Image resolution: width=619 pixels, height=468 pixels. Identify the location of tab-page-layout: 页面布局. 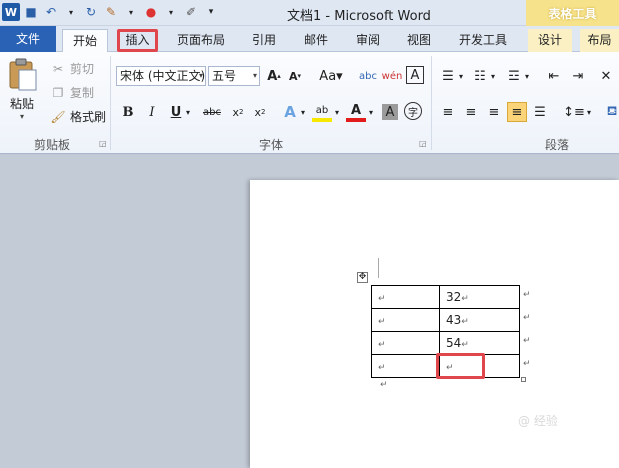
(201, 40).